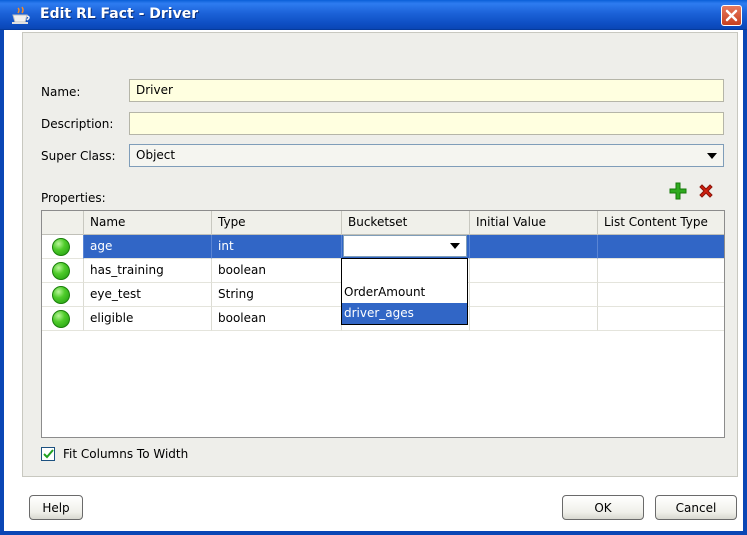 The height and width of the screenshot is (535, 747). What do you see at coordinates (373, 15) in the screenshot?
I see `title-bar: Edit RL Fact - Driver` at bounding box center [373, 15].